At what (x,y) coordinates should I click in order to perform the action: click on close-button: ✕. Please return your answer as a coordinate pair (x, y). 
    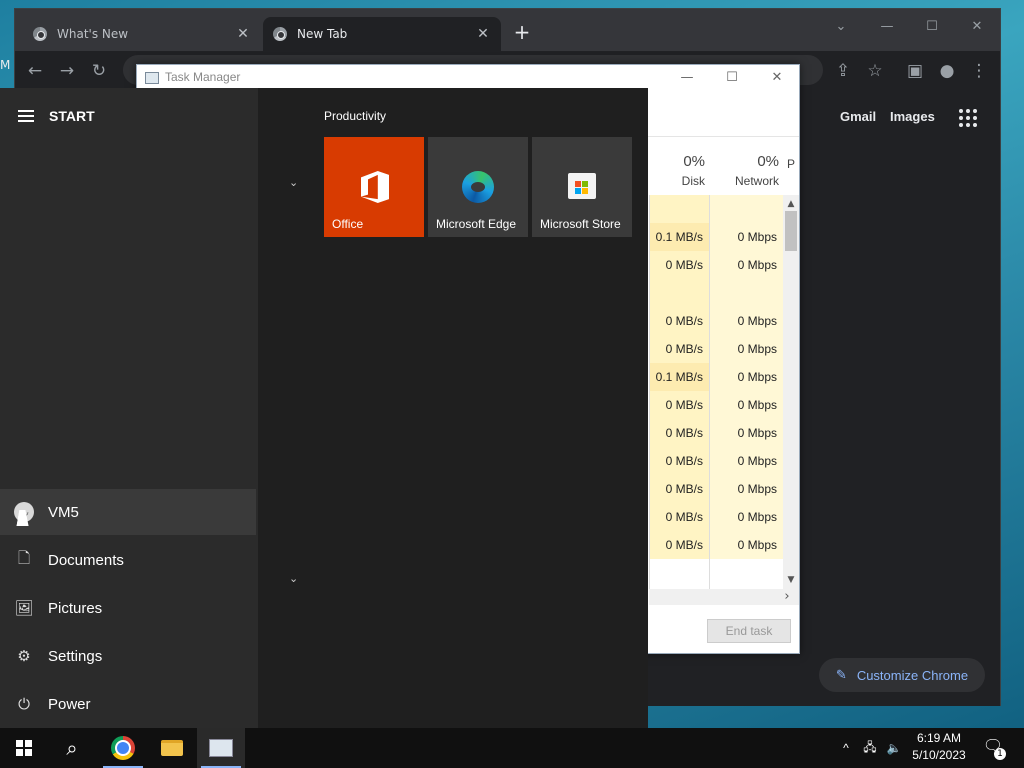
    Looking at the image, I should click on (777, 78).